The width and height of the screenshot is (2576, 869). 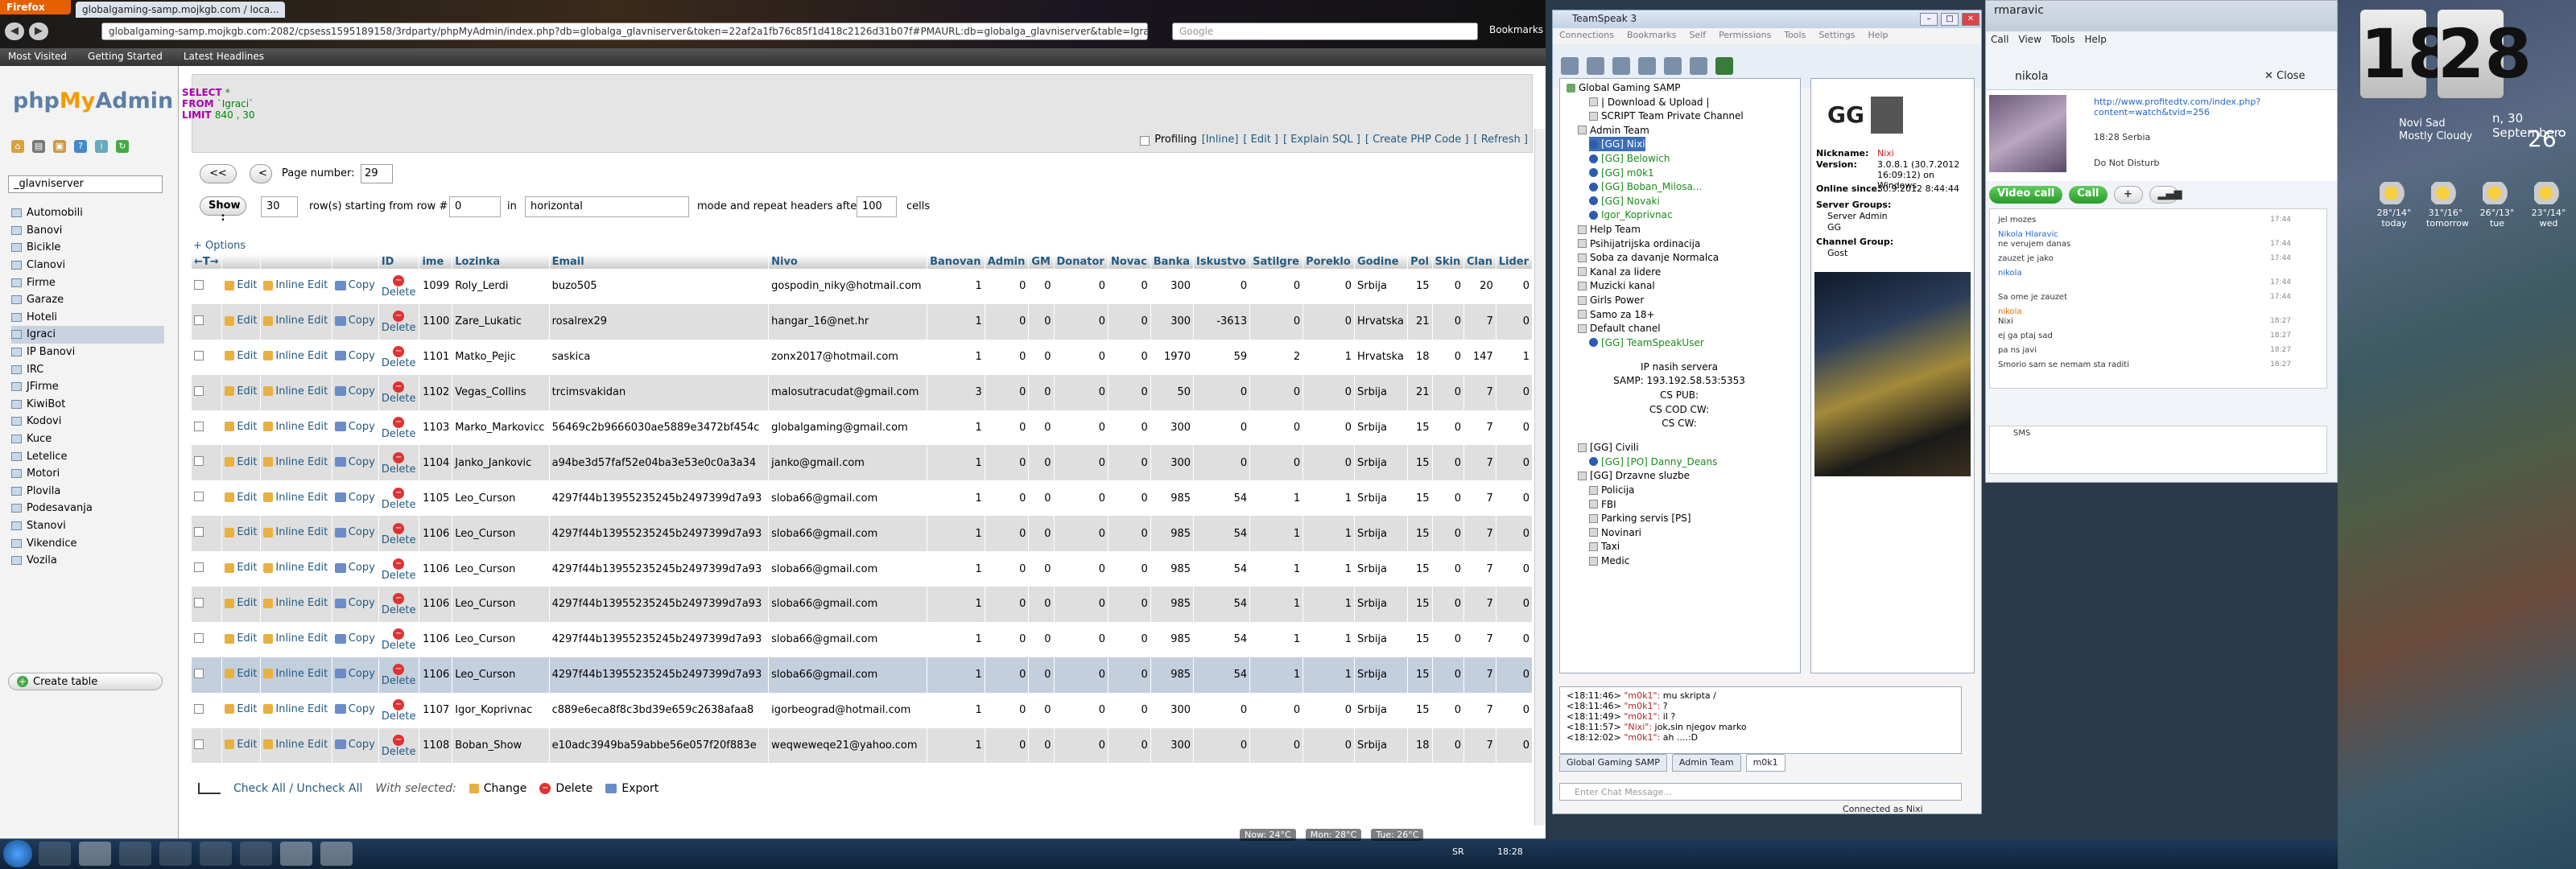 I want to click on tree-channel: Novinari, so click(x=1615, y=532).